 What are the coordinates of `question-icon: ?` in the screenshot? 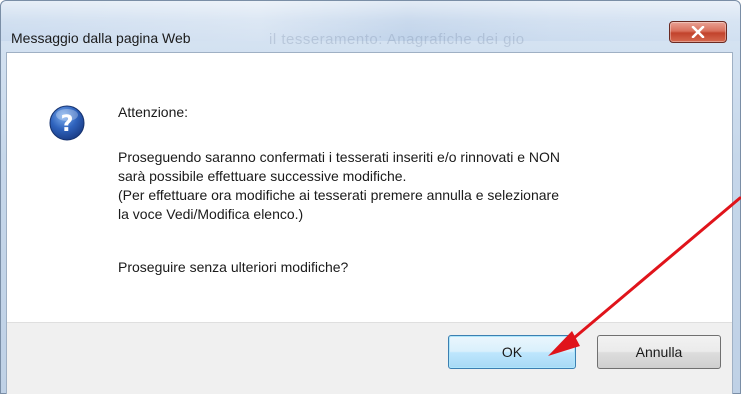 It's located at (67, 123).